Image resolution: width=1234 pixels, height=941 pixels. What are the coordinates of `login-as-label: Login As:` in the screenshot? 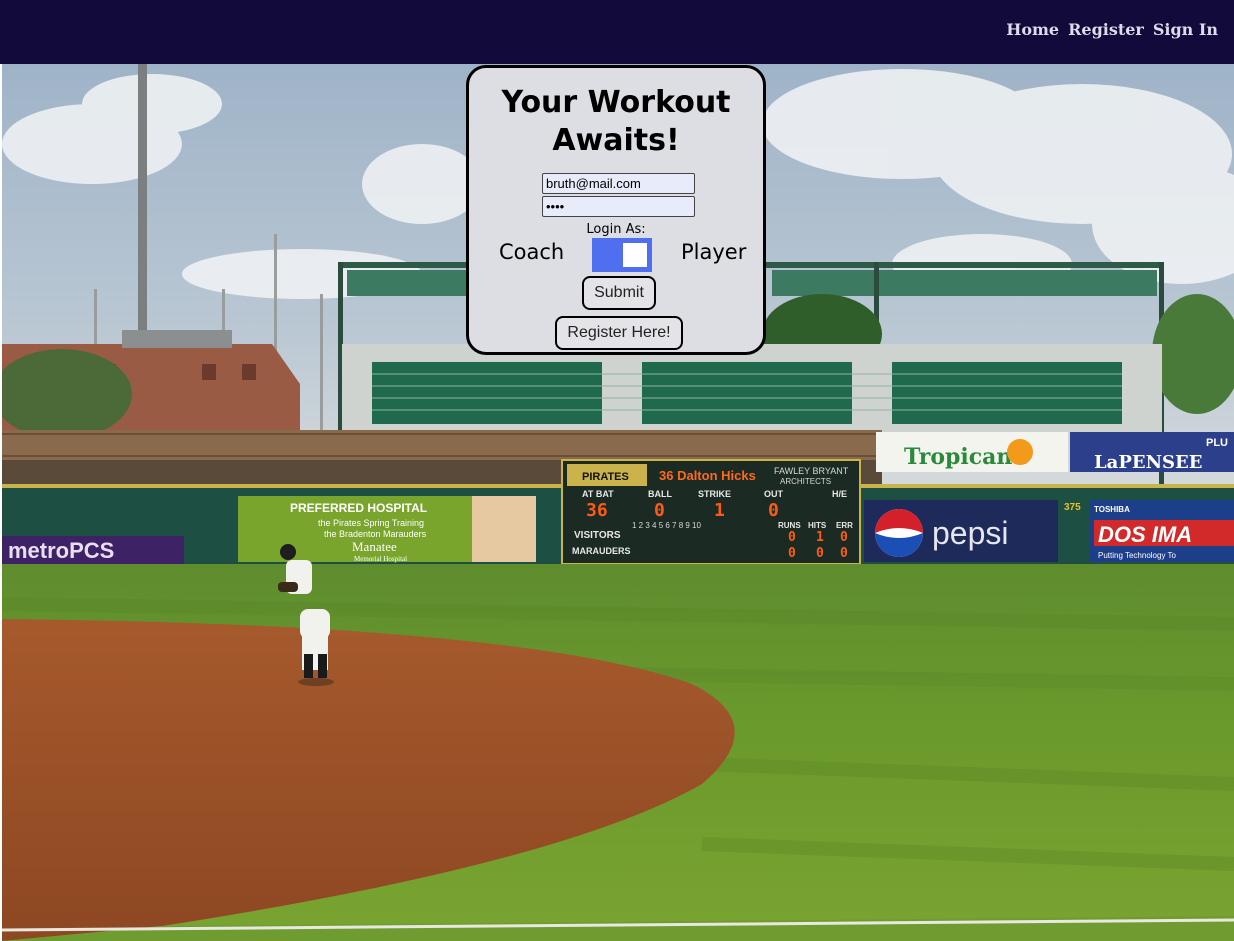 It's located at (616, 229).